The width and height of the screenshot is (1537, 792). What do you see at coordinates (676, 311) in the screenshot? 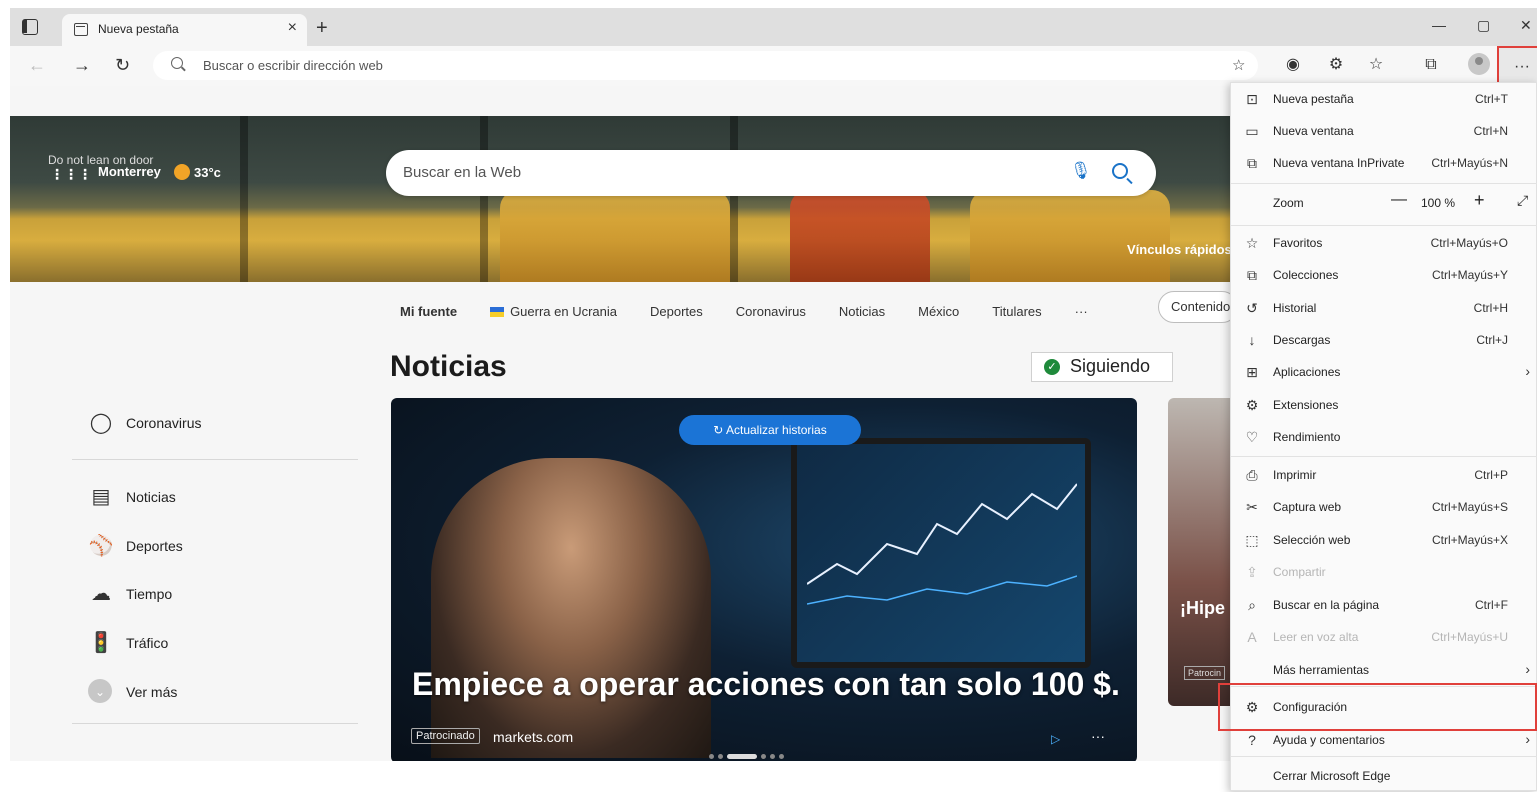
I see `feed-nav-sports: Deportes` at bounding box center [676, 311].